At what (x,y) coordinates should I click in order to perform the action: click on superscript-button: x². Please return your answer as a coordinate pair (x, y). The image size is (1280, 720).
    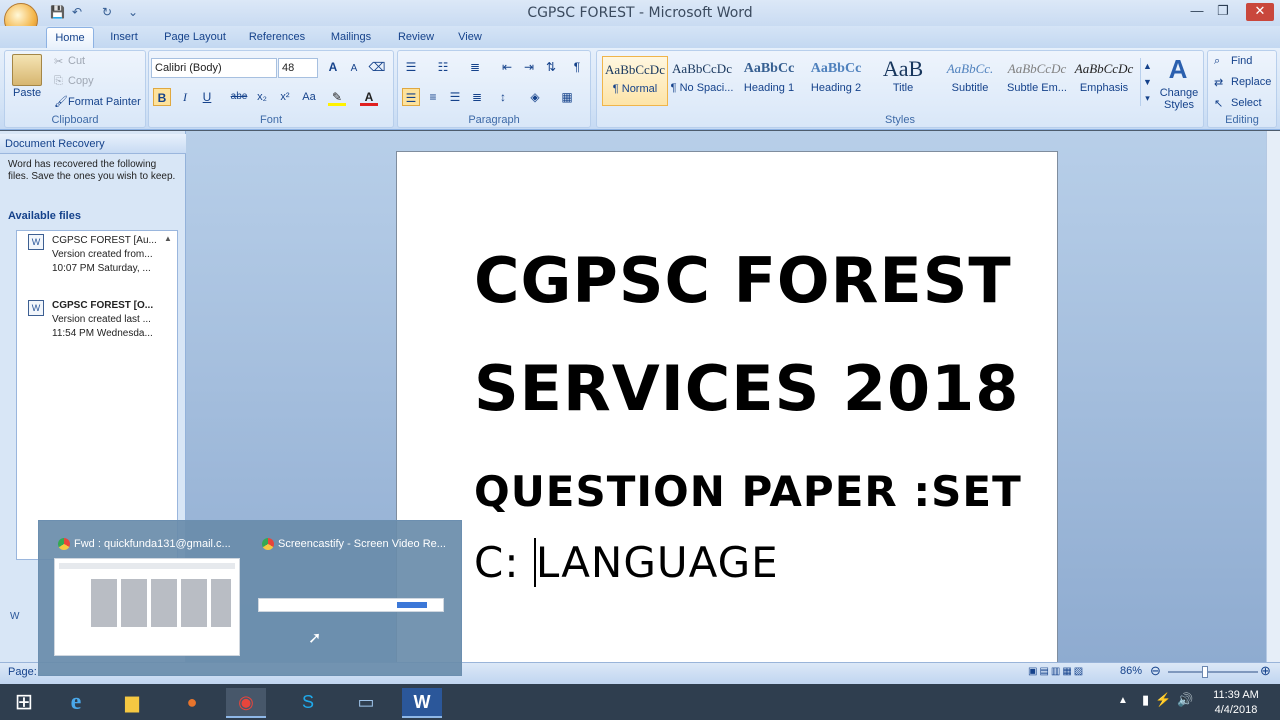
    Looking at the image, I should click on (285, 97).